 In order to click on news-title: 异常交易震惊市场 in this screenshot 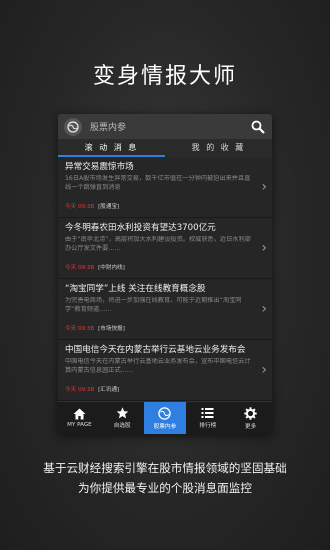, I will do `click(99, 167)`.